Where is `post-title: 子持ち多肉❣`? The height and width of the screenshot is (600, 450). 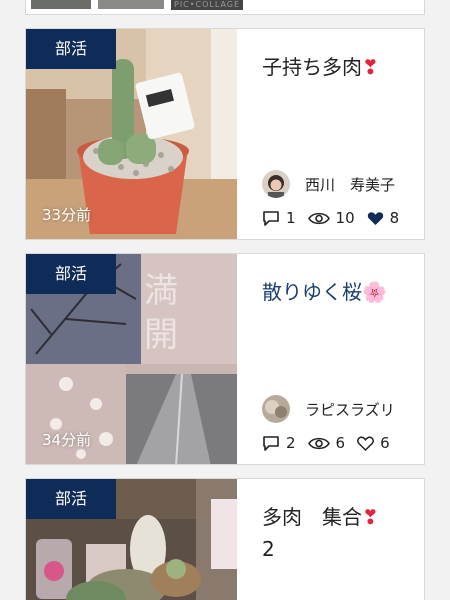
post-title: 子持ち多肉❣ is located at coordinates (337, 67).